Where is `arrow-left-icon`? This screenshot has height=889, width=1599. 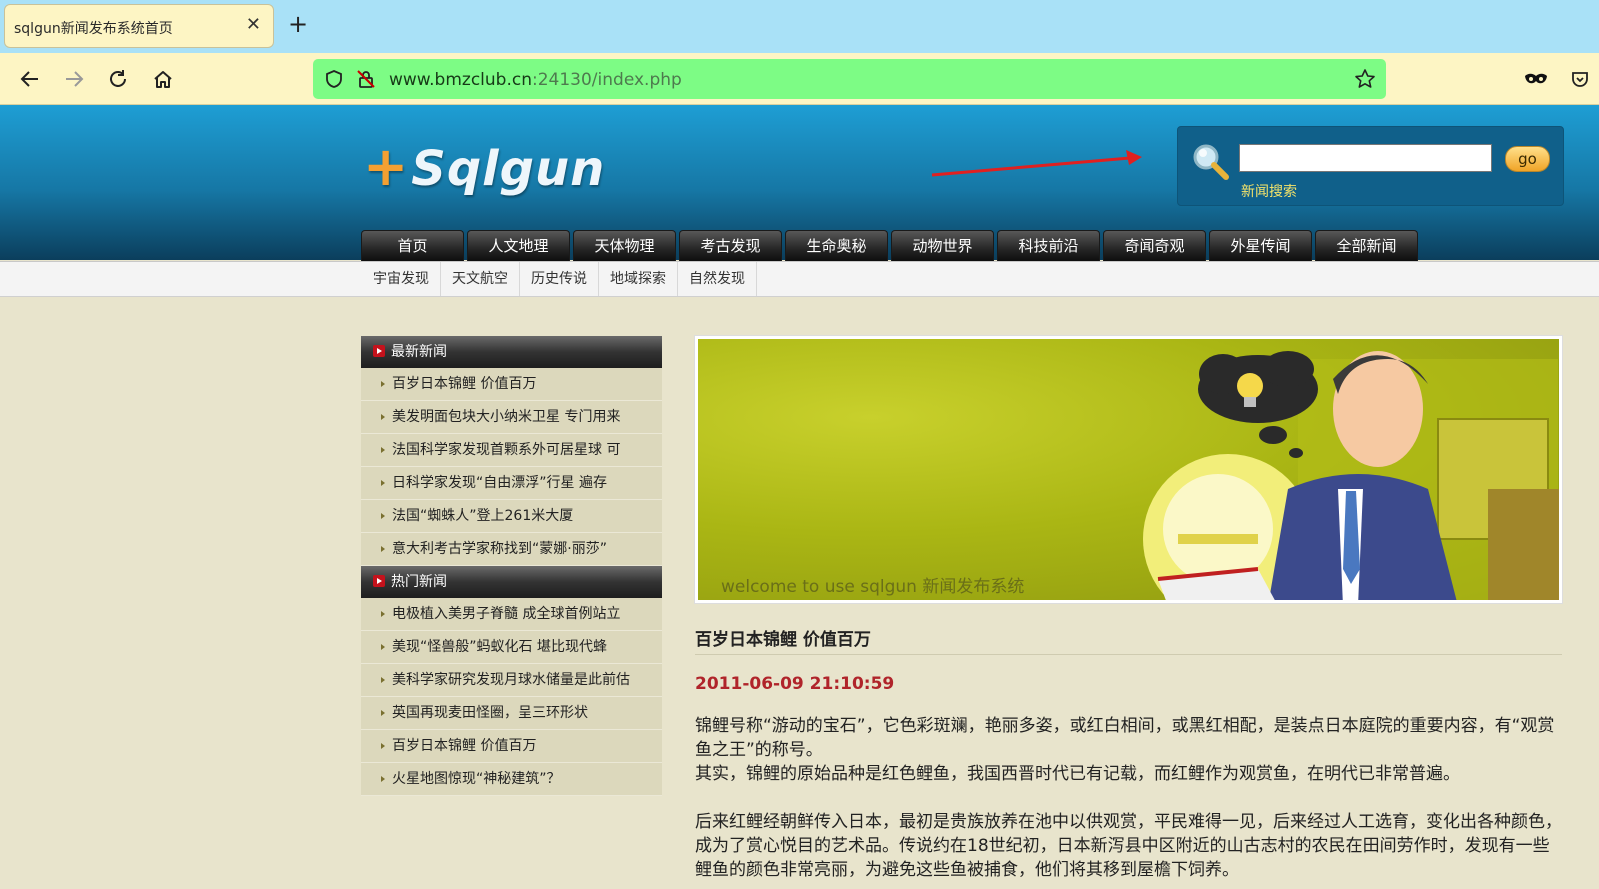
arrow-left-icon is located at coordinates (29, 79).